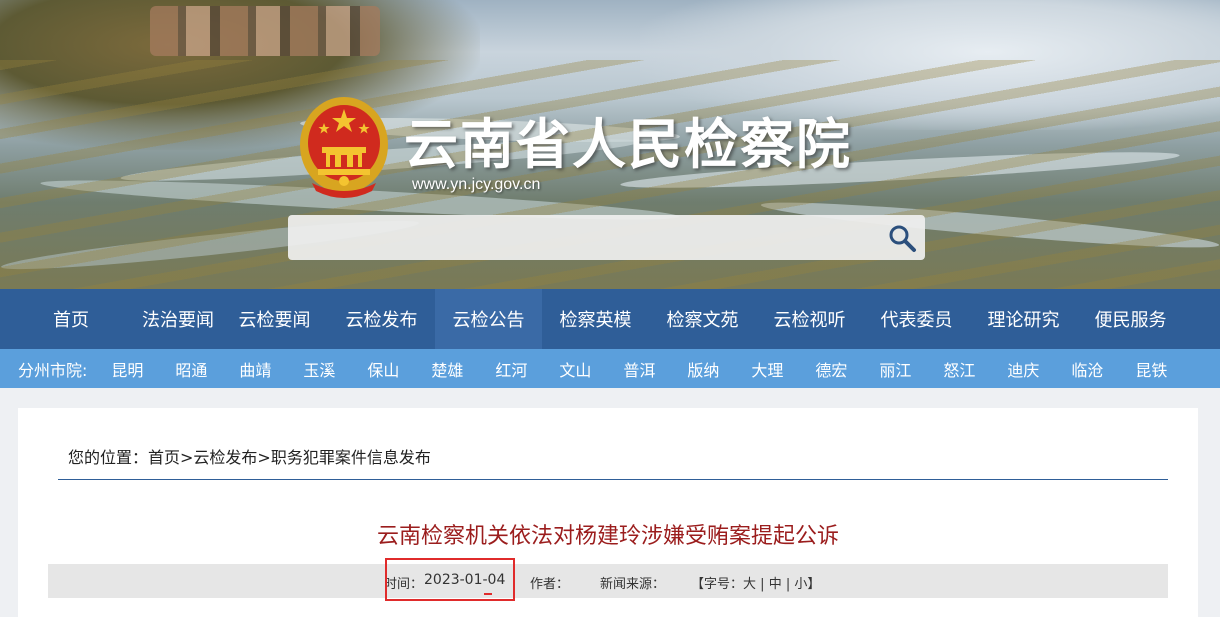 The height and width of the screenshot is (617, 1220). What do you see at coordinates (814, 584) in the screenshot?
I see `font-size-close: 】` at bounding box center [814, 584].